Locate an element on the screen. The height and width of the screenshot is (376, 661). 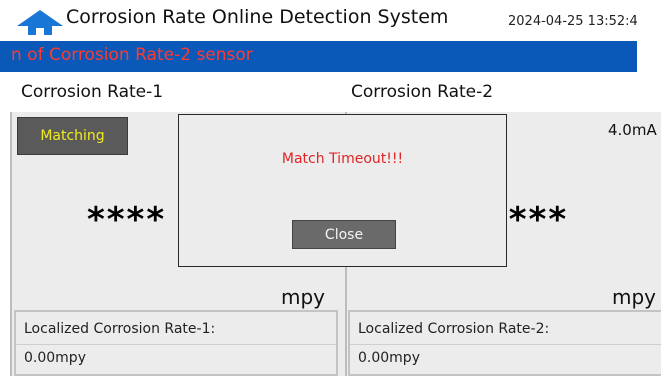
close-button: Close is located at coordinates (344, 234).